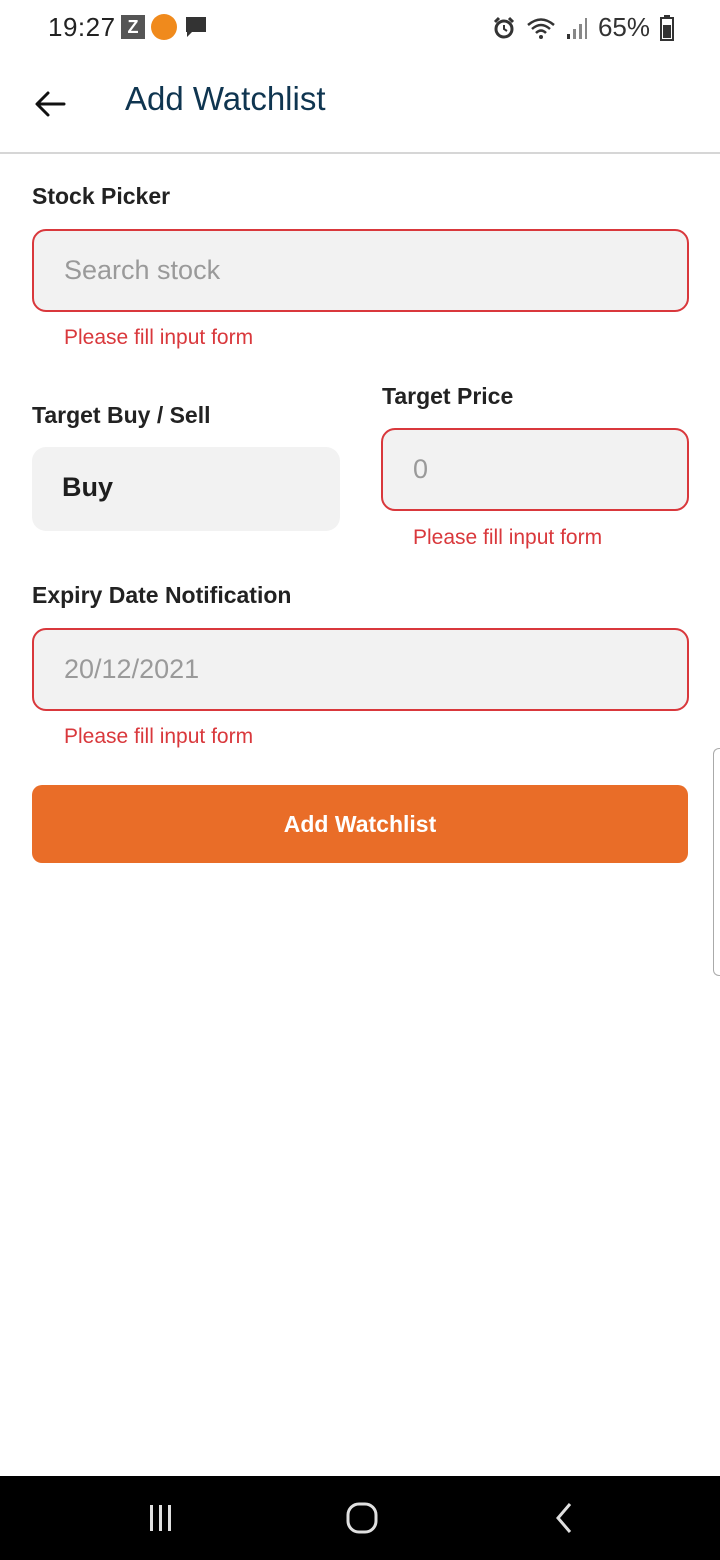 This screenshot has height=1560, width=720. What do you see at coordinates (159, 337) in the screenshot?
I see `stock-picker-error: Please fill input form` at bounding box center [159, 337].